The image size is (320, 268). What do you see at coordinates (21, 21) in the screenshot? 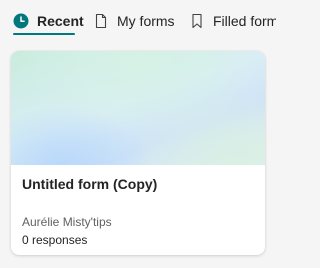
I see `clock-icon` at bounding box center [21, 21].